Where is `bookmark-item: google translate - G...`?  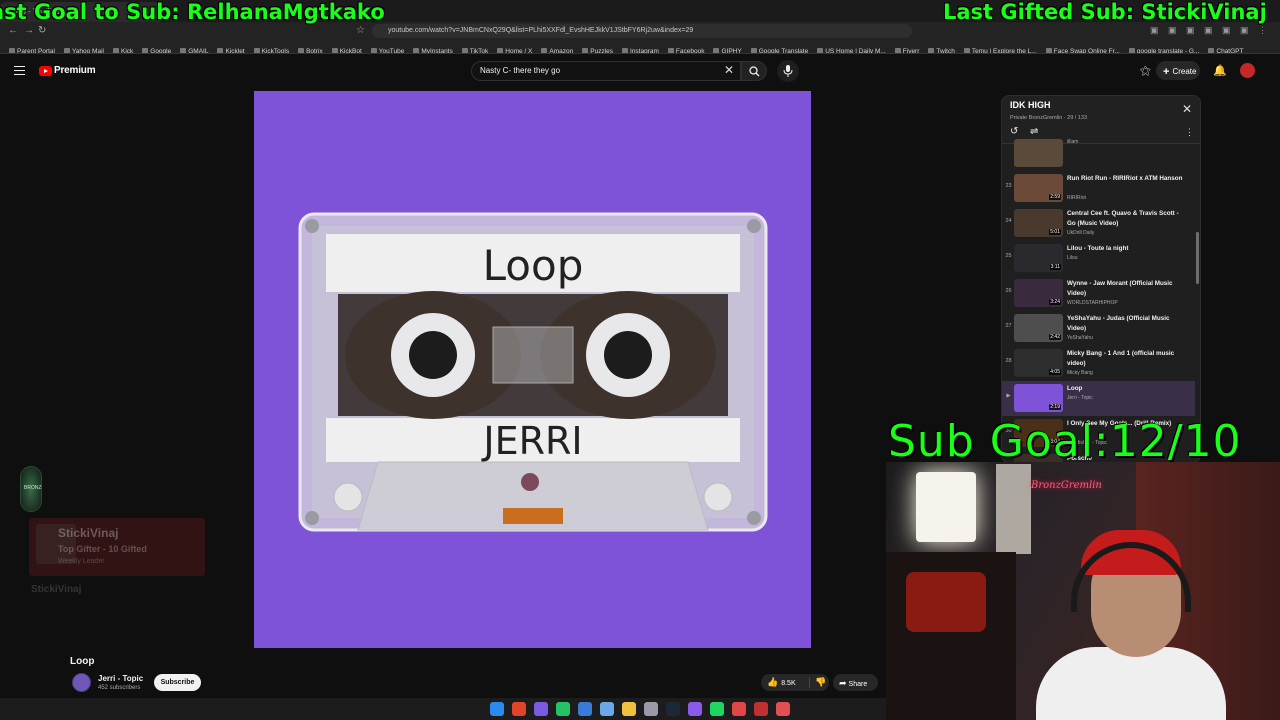 bookmark-item: google translate - G... is located at coordinates (1163, 49).